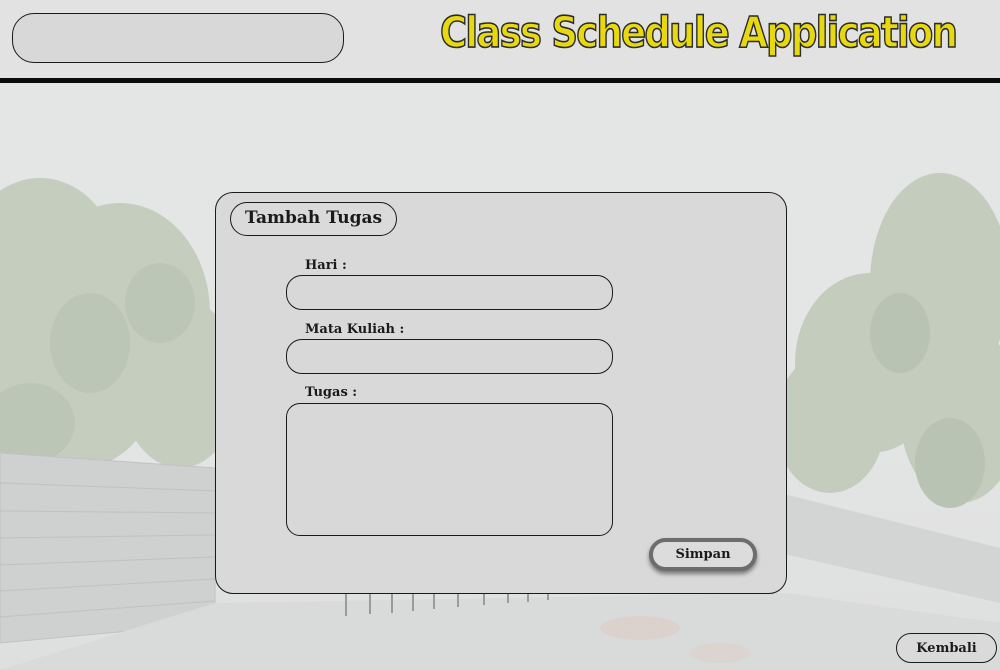 This screenshot has height=670, width=1000. What do you see at coordinates (178, 38) in the screenshot?
I see `search-input` at bounding box center [178, 38].